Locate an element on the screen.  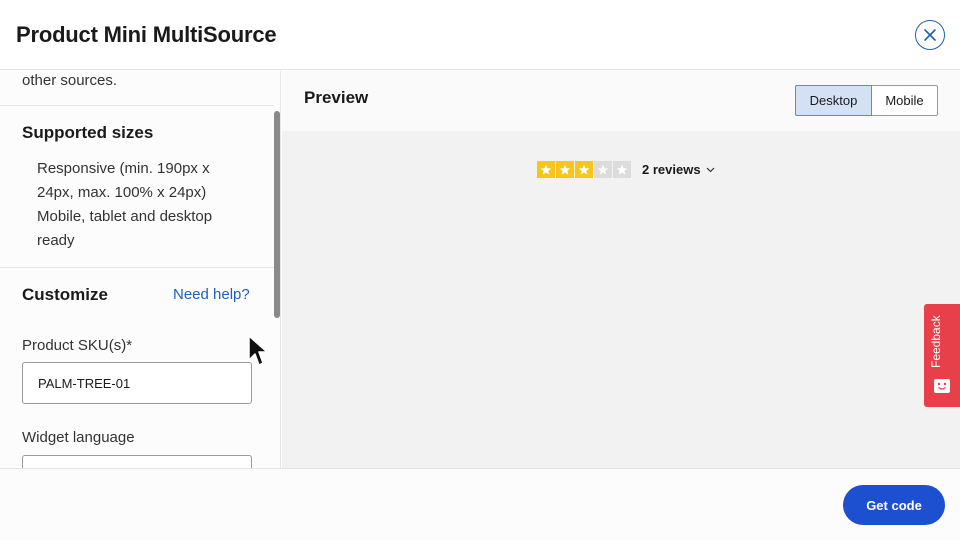
smiley-icon is located at coordinates (942, 386).